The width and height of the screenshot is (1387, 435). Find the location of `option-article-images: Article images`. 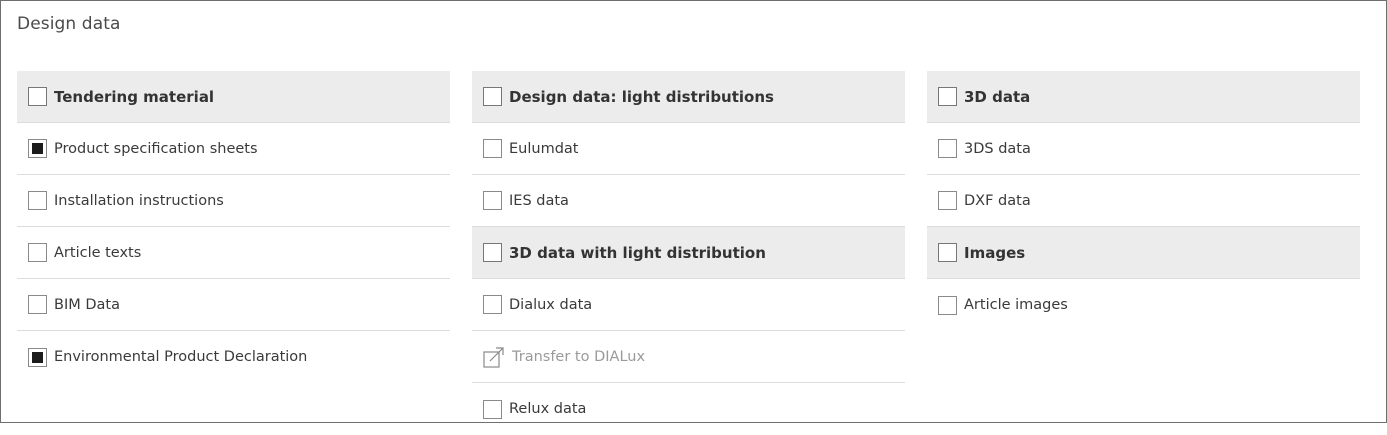

option-article-images: Article images is located at coordinates (1143, 305).